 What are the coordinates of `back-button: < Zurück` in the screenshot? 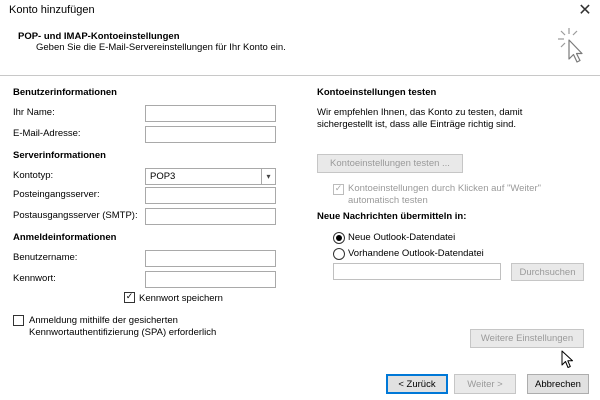 It's located at (417, 384).